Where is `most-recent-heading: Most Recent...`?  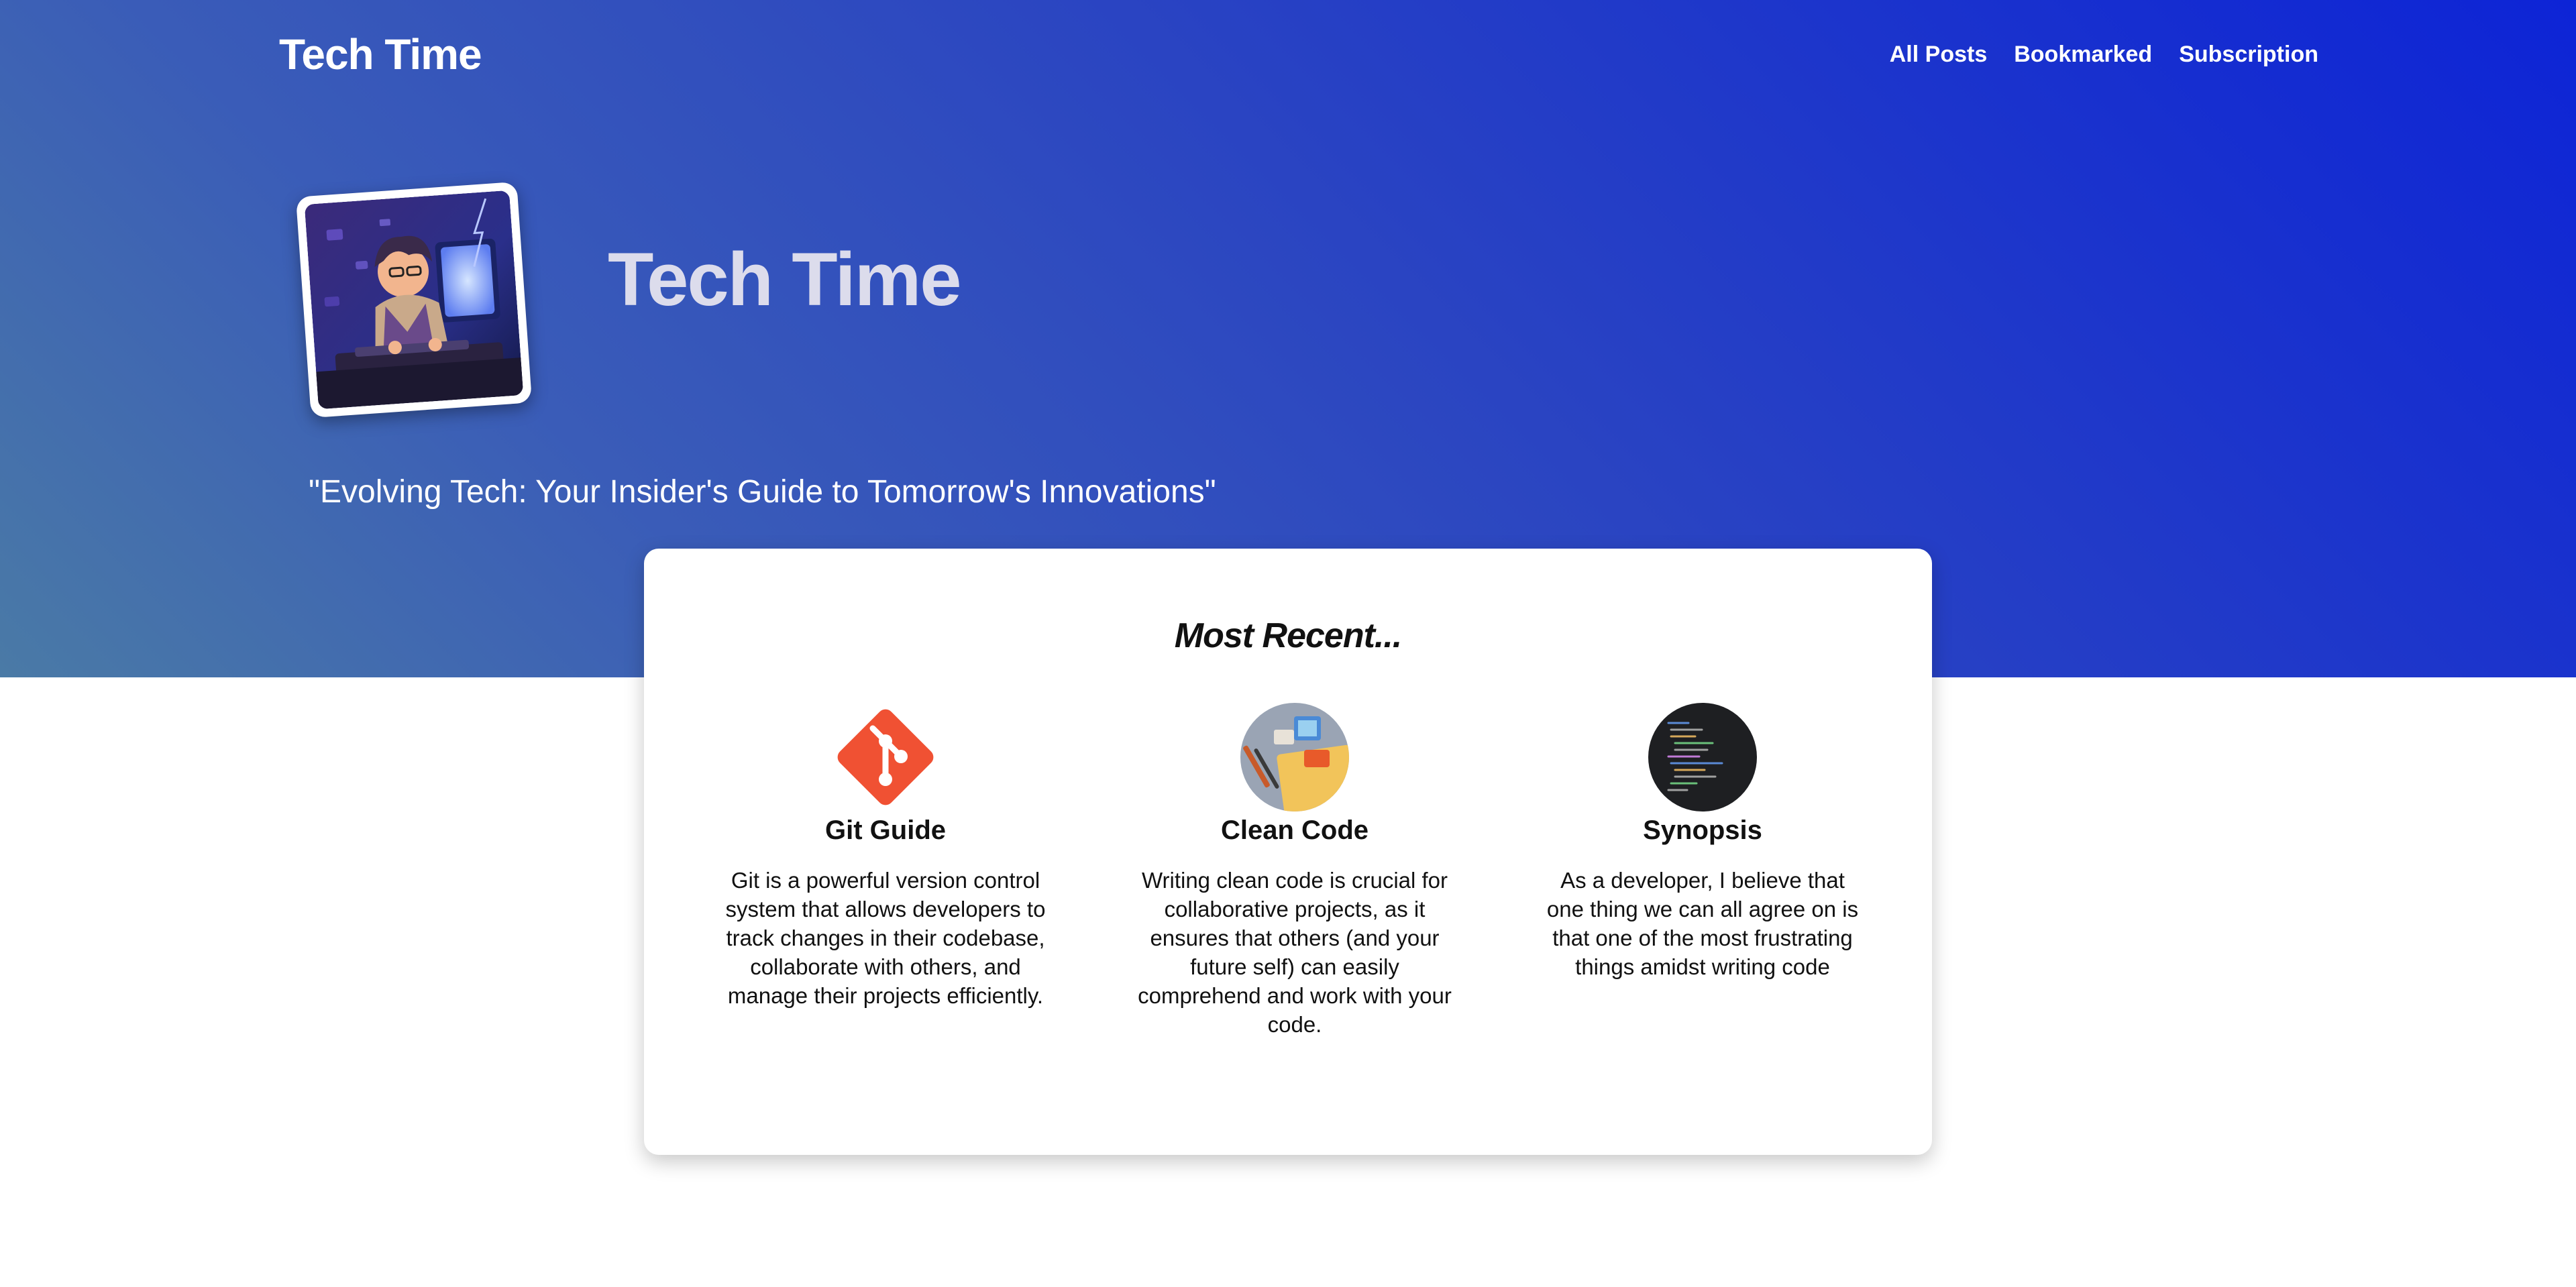
most-recent-heading: Most Recent... is located at coordinates (1288, 635).